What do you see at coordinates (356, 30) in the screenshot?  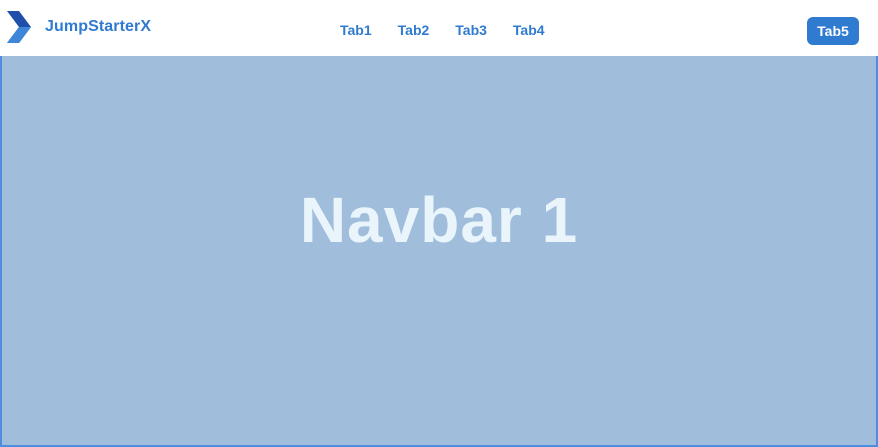 I see `nav-link-tab1: Tab1` at bounding box center [356, 30].